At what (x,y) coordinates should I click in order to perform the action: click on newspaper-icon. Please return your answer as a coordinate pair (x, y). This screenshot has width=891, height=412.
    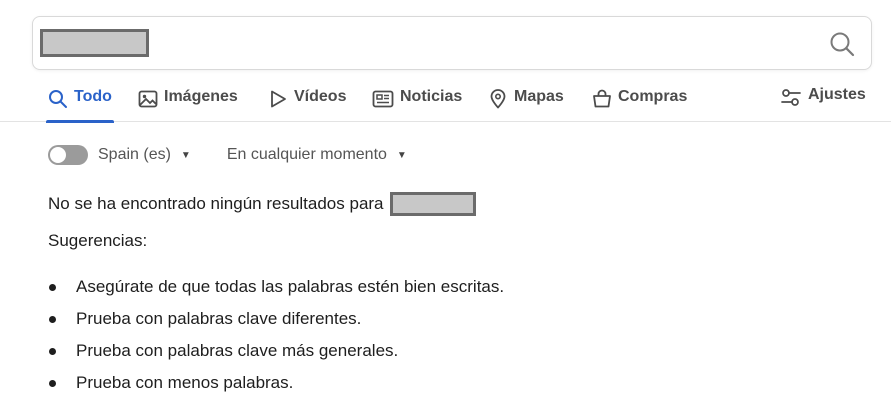
    Looking at the image, I should click on (383, 99).